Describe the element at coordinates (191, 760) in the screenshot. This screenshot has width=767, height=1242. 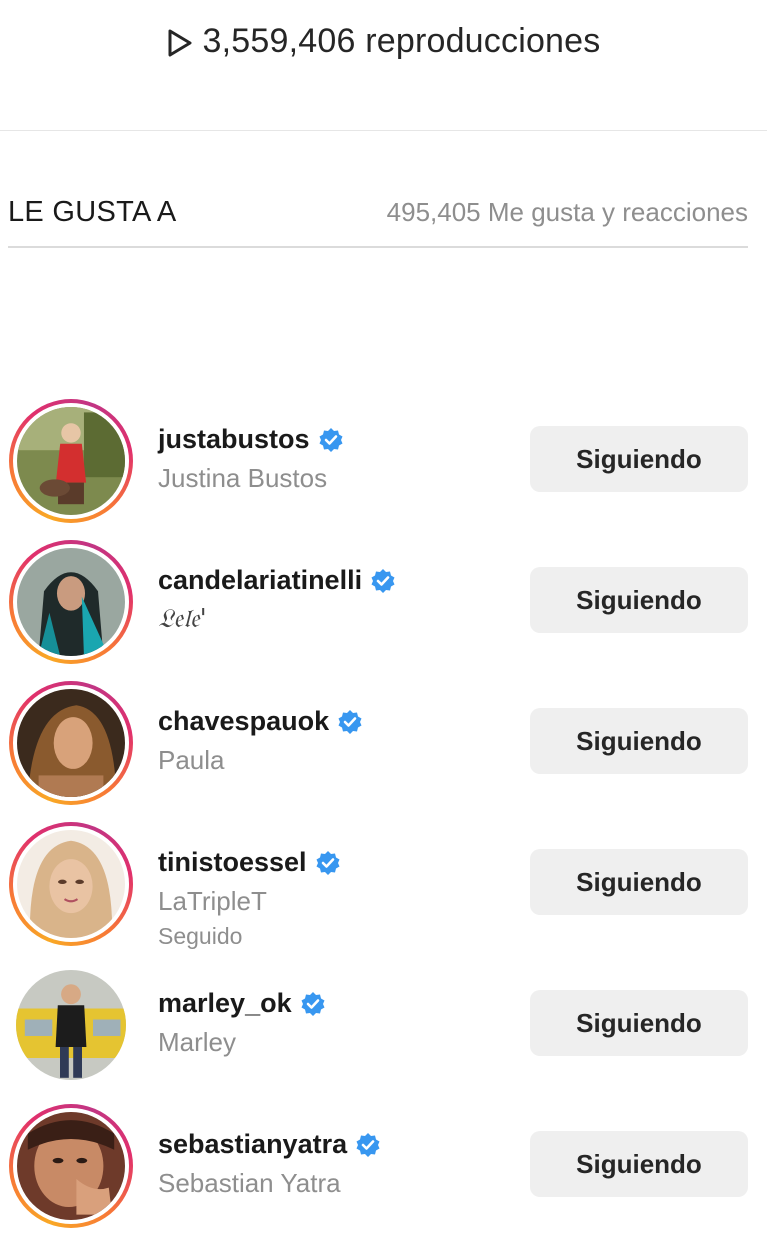
I see `full-name: Paula` at that location.